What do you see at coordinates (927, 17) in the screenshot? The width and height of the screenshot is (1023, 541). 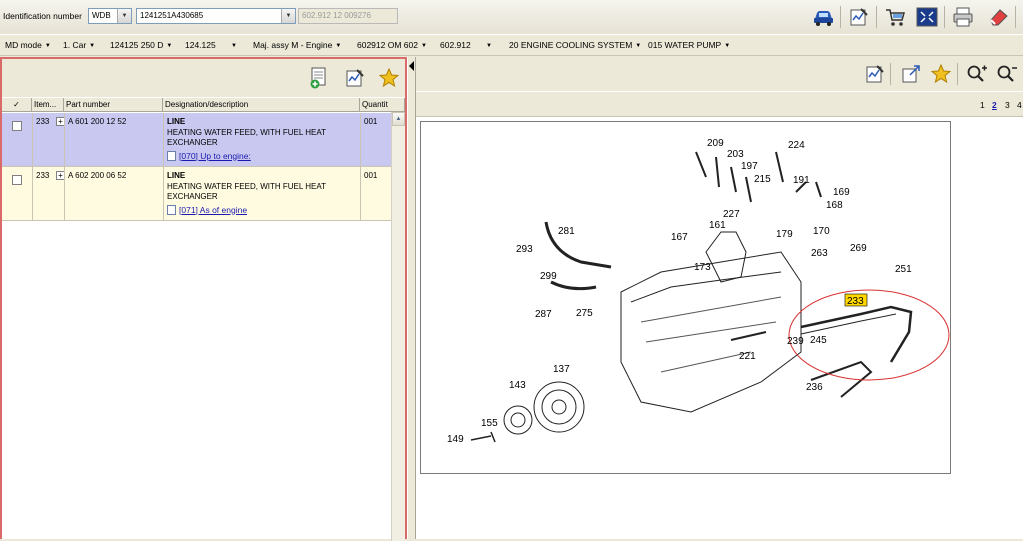 I see `fit-view-icon` at bounding box center [927, 17].